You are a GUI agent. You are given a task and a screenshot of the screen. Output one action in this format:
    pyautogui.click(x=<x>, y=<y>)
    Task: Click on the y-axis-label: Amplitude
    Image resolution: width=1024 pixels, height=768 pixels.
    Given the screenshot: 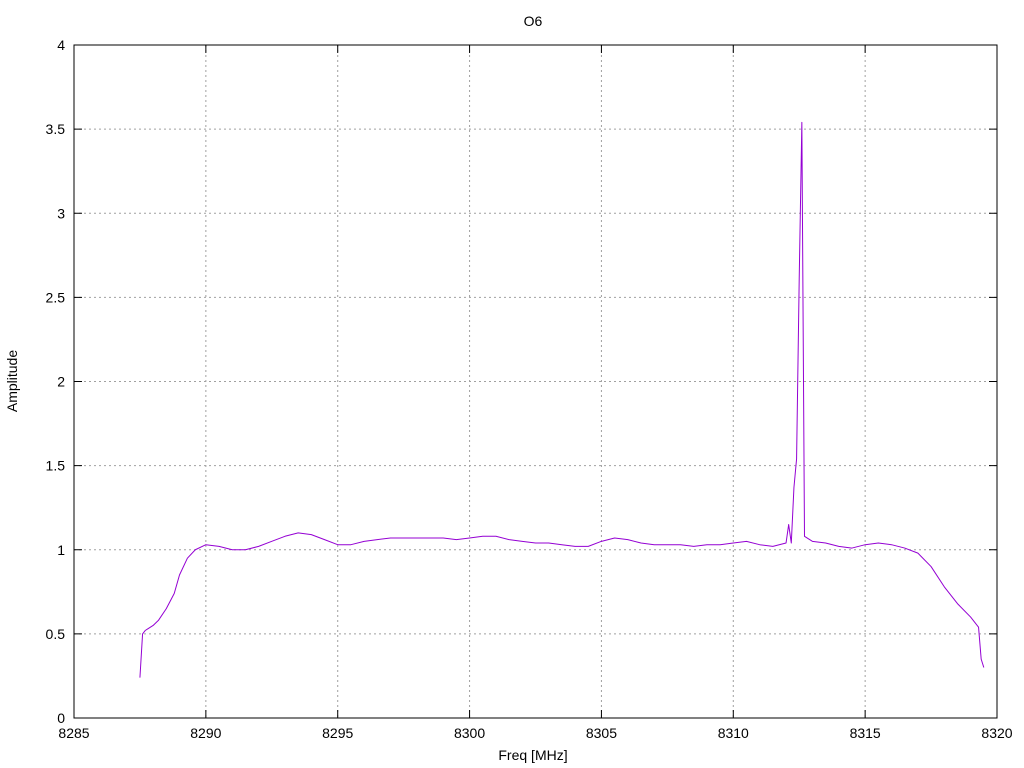 What is the action you would take?
    pyautogui.click(x=12, y=381)
    